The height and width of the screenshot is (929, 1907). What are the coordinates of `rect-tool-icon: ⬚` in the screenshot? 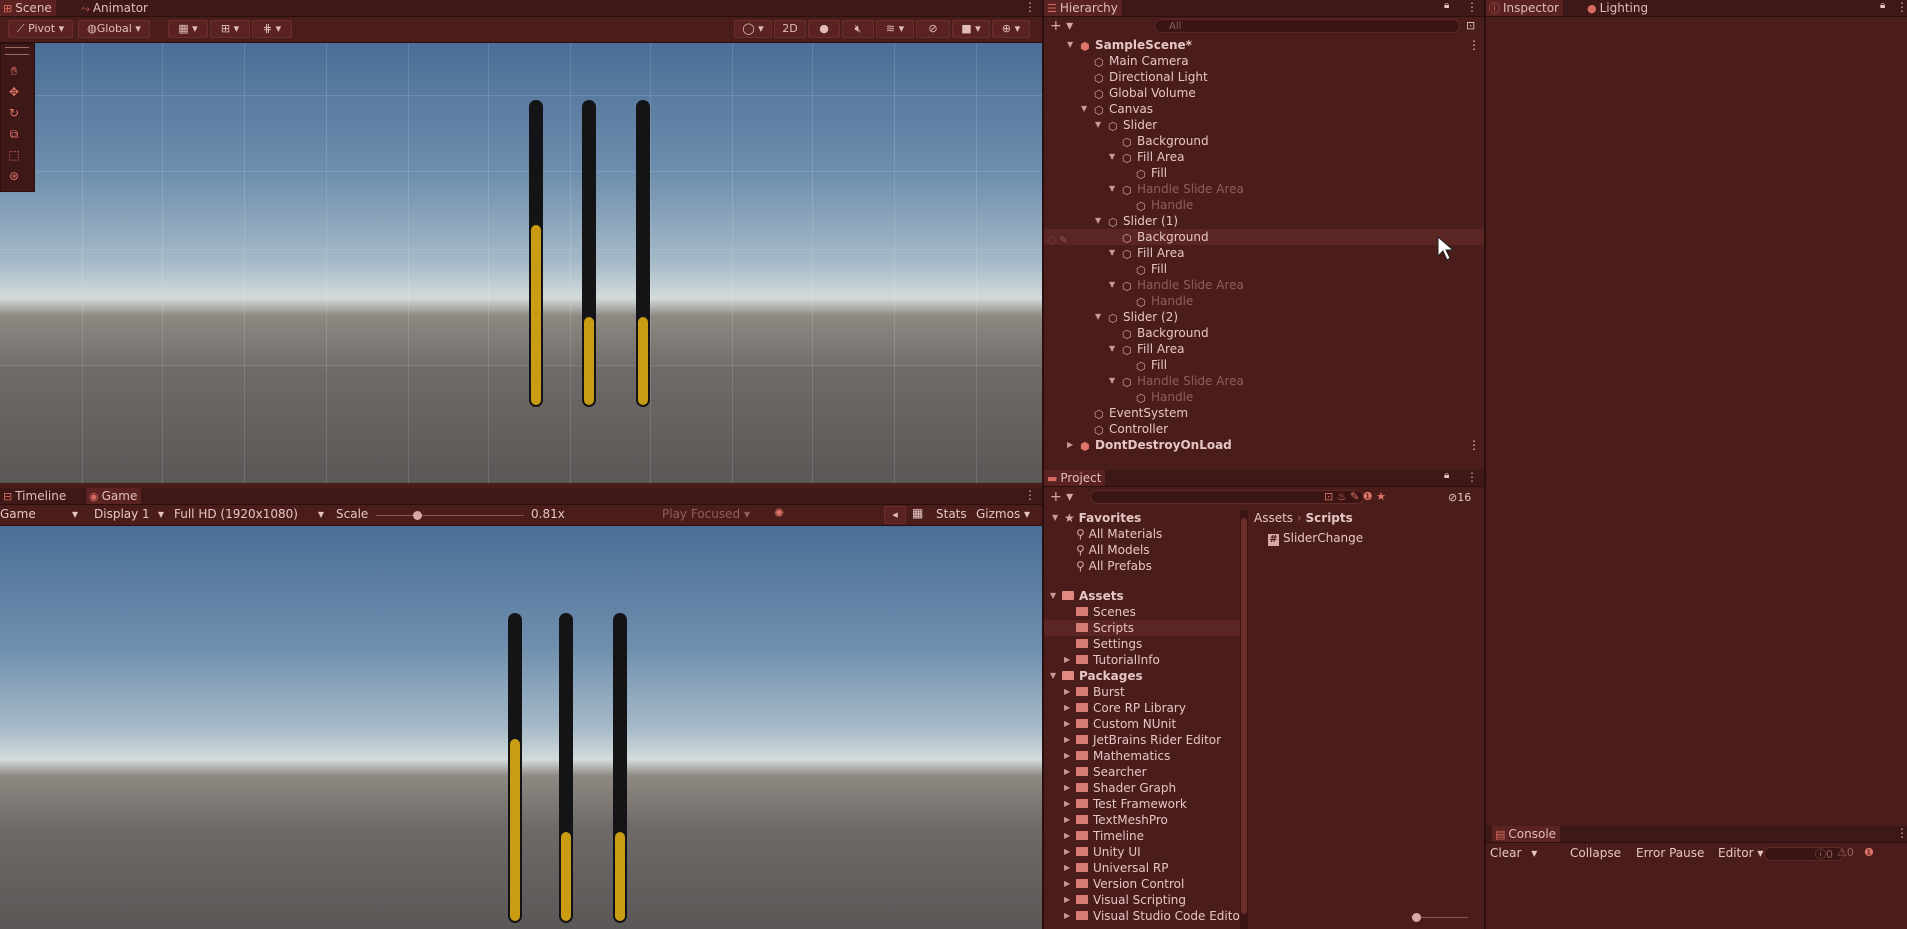 It's located at (14, 155).